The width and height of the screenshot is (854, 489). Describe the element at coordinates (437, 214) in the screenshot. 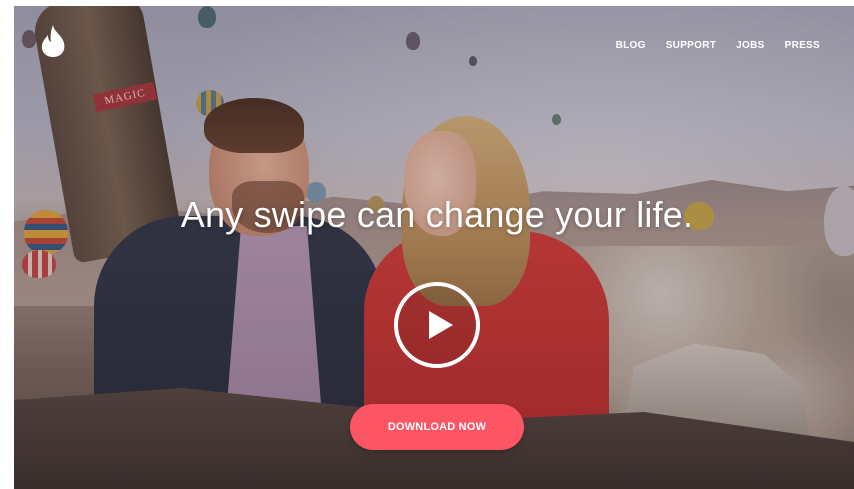

I see `hero-headline: Any swipe can change your life.` at that location.